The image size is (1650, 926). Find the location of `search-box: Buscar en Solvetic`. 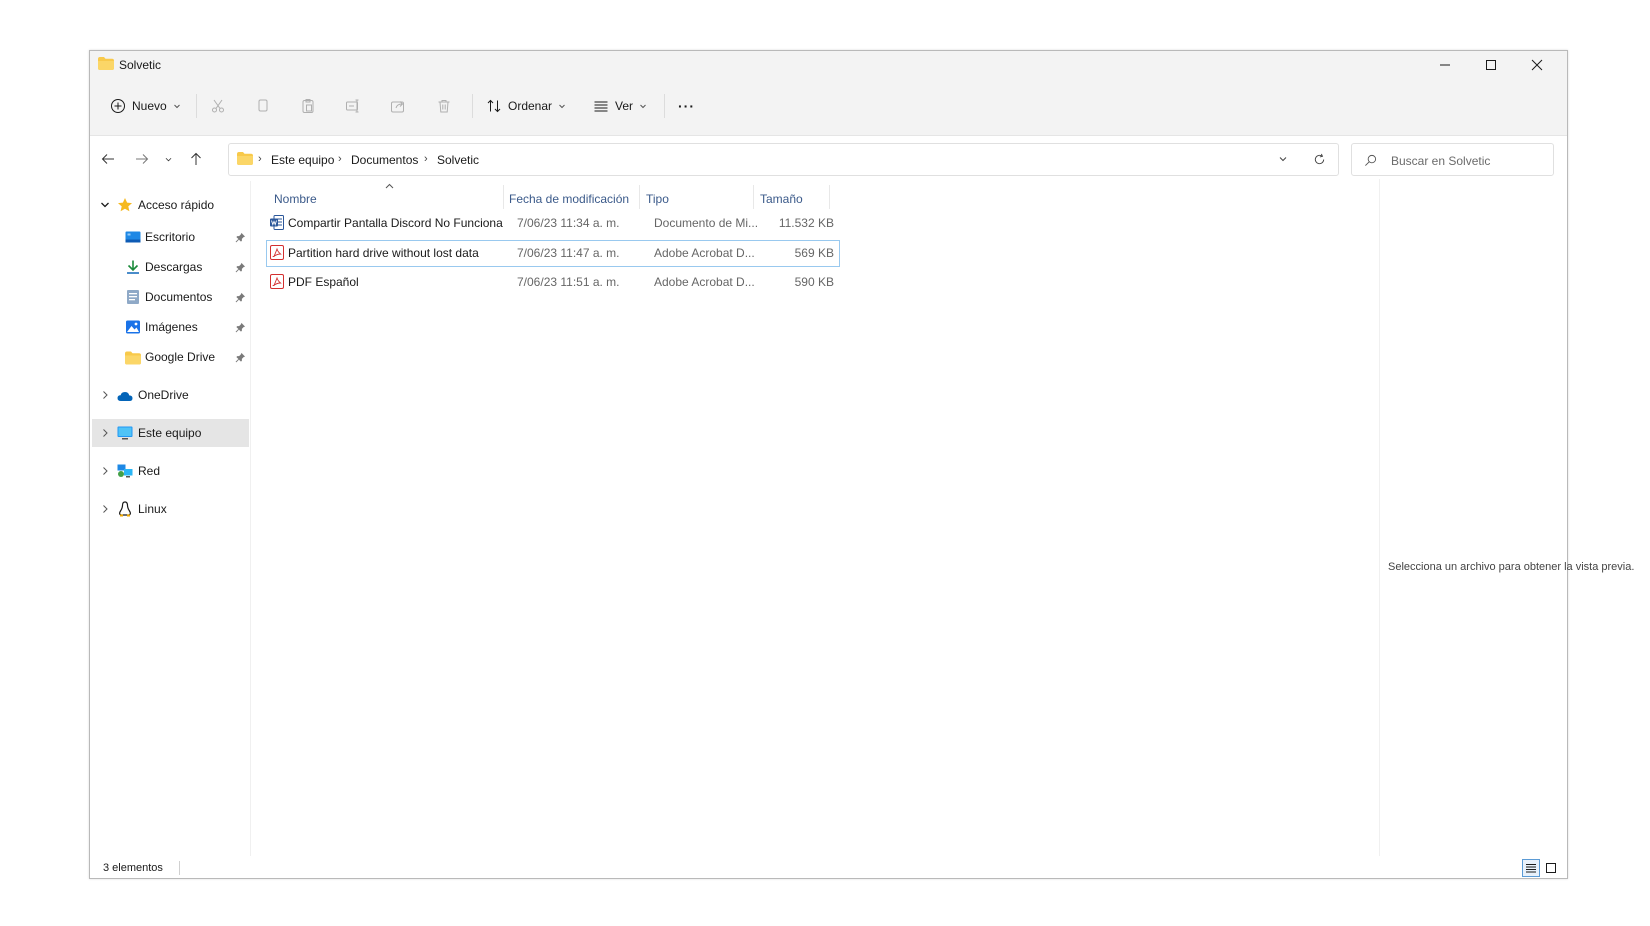

search-box: Buscar en Solvetic is located at coordinates (1452, 159).